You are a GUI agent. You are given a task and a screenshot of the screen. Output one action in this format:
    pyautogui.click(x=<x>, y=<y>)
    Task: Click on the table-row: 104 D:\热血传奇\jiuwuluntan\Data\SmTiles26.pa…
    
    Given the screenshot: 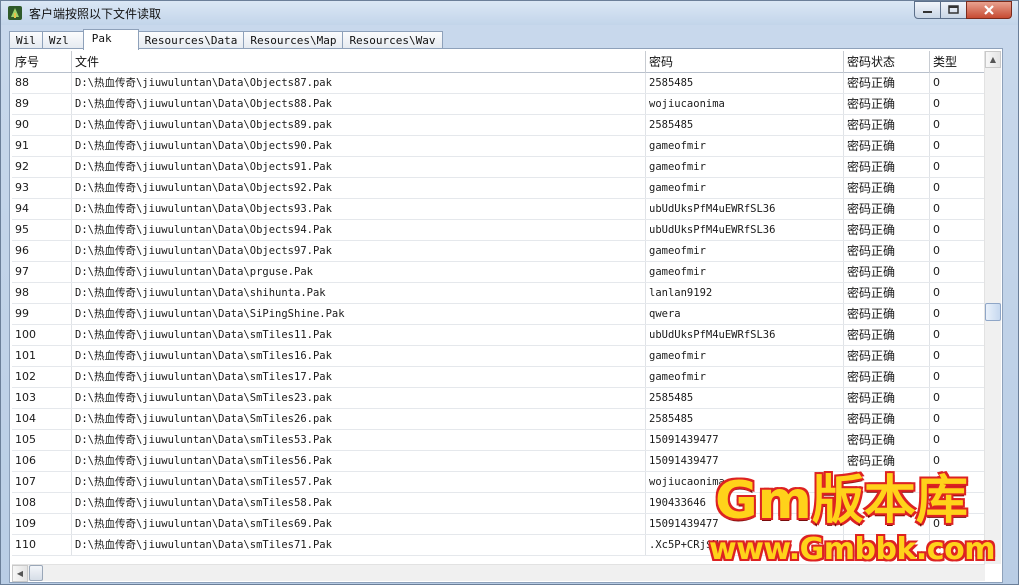 What is the action you would take?
    pyautogui.click(x=498, y=419)
    